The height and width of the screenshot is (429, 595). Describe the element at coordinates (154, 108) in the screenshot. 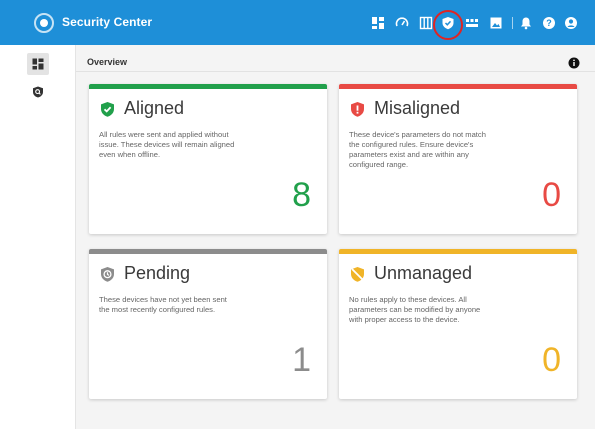

I see `card-title: Aligned` at that location.